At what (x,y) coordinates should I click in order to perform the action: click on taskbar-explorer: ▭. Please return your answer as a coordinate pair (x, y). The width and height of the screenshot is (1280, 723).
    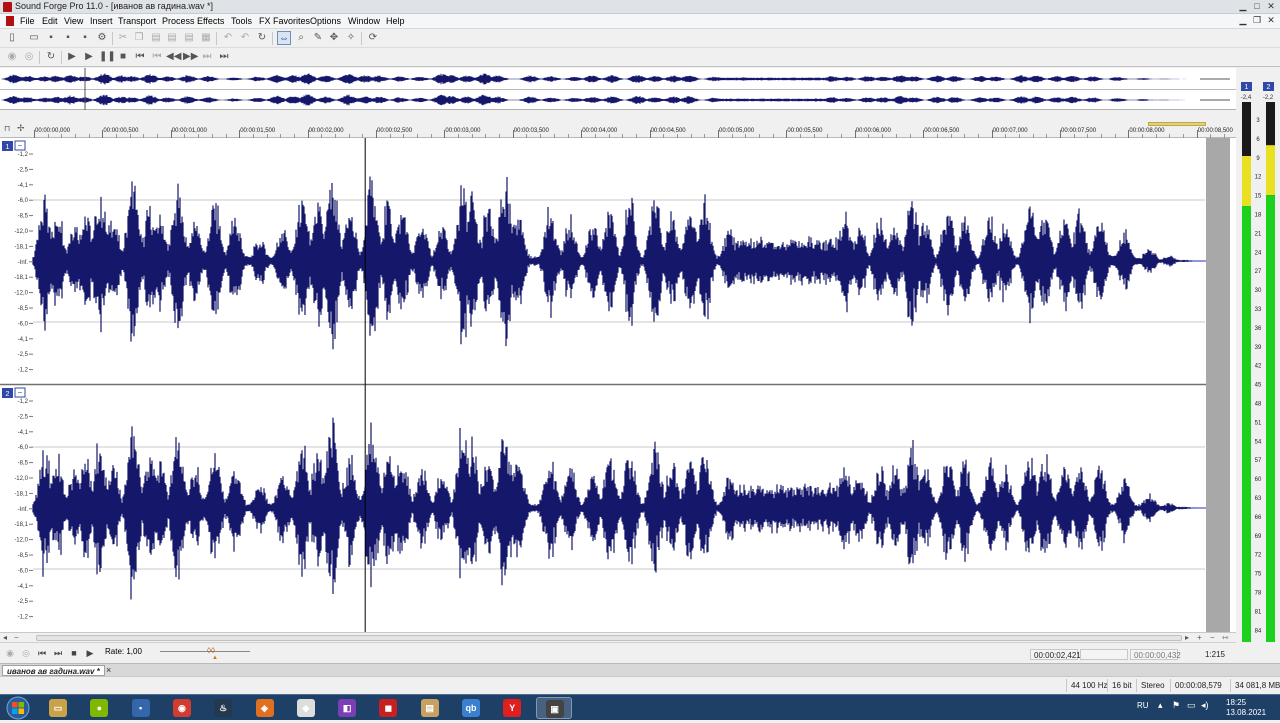
    Looking at the image, I should click on (58, 708).